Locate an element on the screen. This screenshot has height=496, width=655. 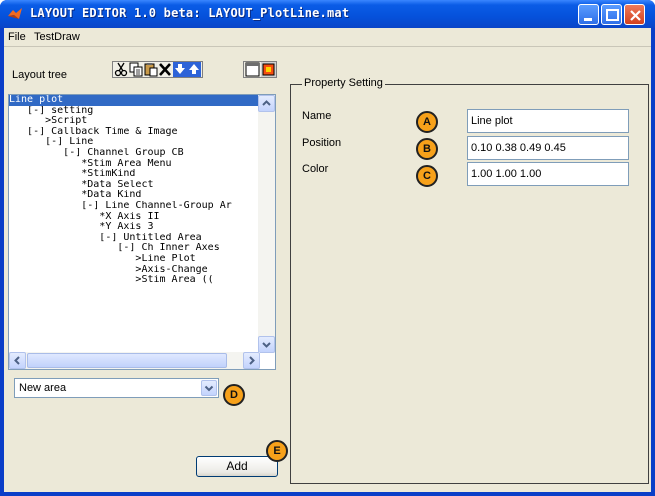
color-label: Color is located at coordinates (315, 169).